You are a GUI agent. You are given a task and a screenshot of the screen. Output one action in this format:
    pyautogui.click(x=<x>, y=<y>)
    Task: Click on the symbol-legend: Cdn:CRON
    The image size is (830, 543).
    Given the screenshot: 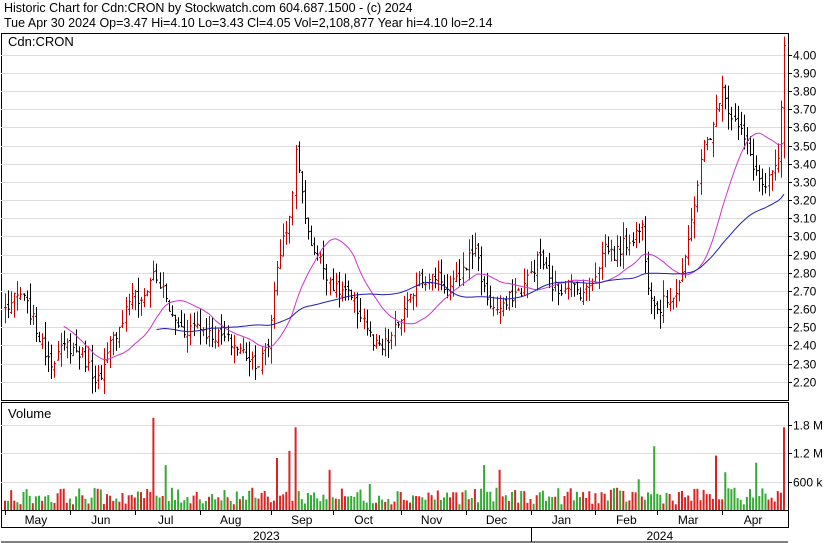 What is the action you would take?
    pyautogui.click(x=41, y=41)
    